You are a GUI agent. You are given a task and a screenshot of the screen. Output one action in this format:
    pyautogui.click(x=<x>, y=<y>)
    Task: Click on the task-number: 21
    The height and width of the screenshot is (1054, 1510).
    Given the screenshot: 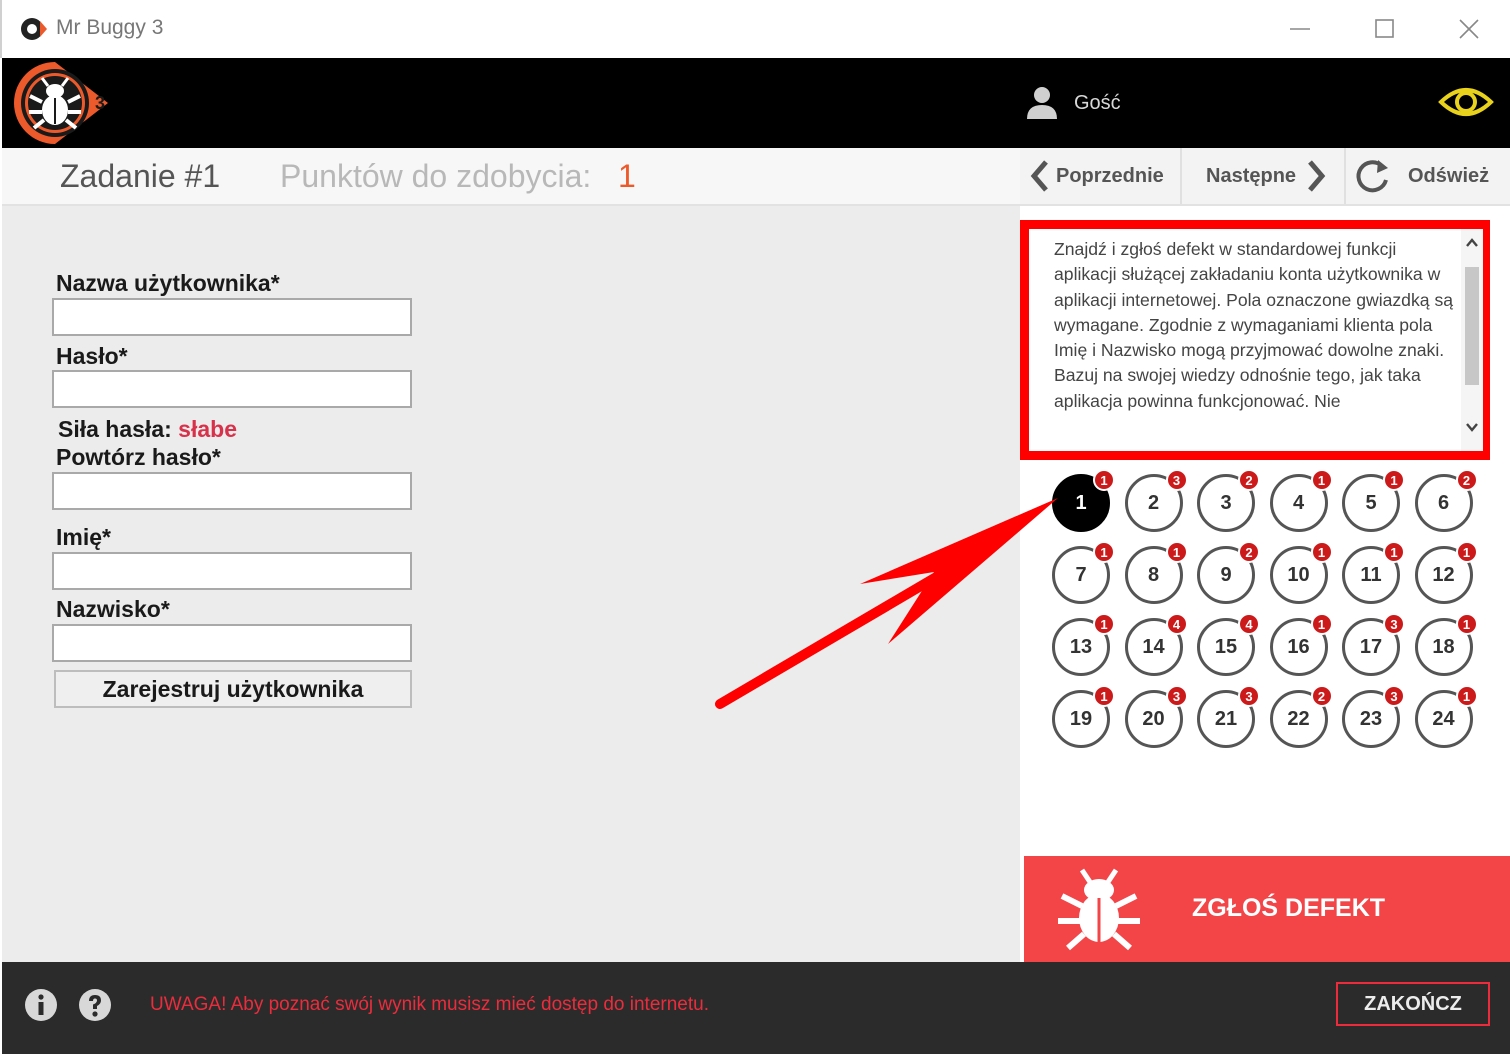 What is the action you would take?
    pyautogui.click(x=1226, y=718)
    